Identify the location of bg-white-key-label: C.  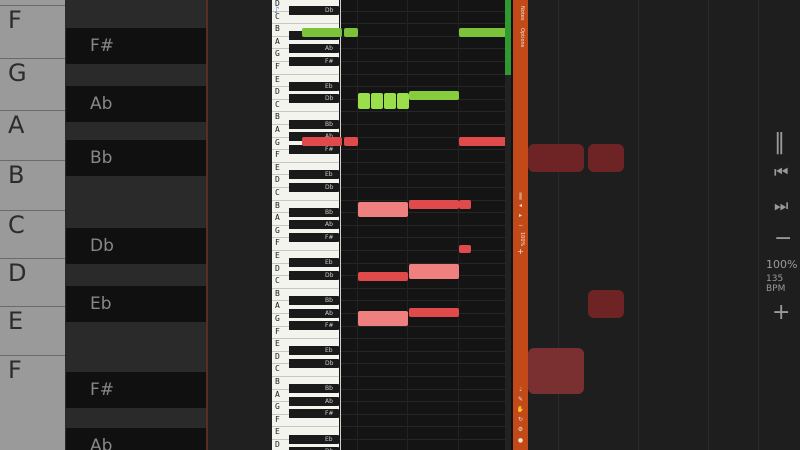
(32, 230).